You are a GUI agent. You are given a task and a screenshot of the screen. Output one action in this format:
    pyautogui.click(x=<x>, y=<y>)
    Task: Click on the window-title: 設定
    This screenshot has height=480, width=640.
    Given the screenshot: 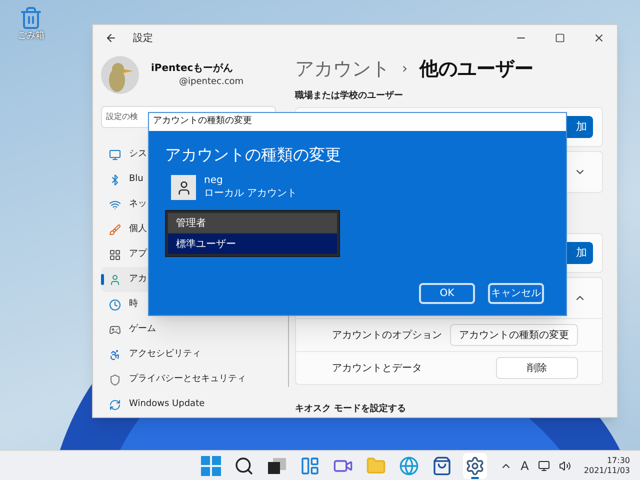 What is the action you would take?
    pyautogui.click(x=143, y=39)
    